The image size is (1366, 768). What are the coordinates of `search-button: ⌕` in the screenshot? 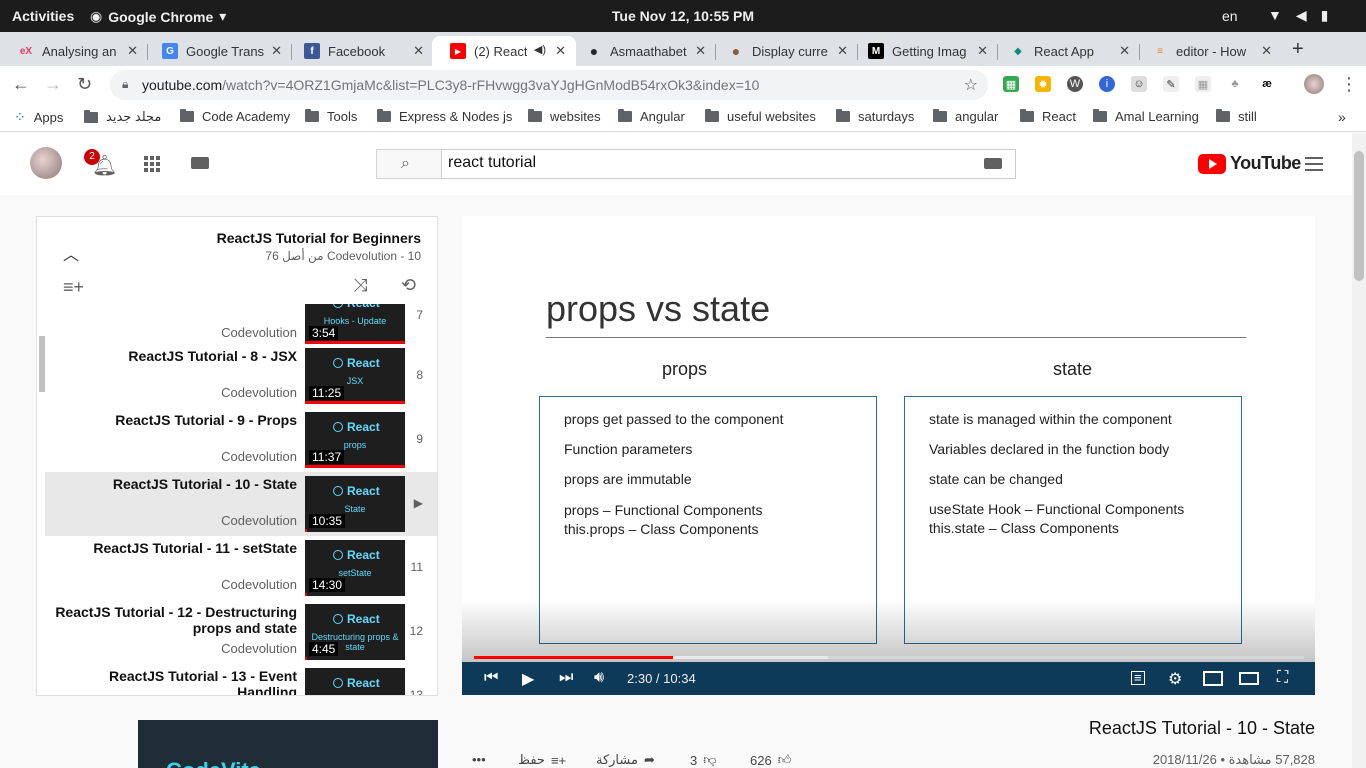 It's located at (408, 164).